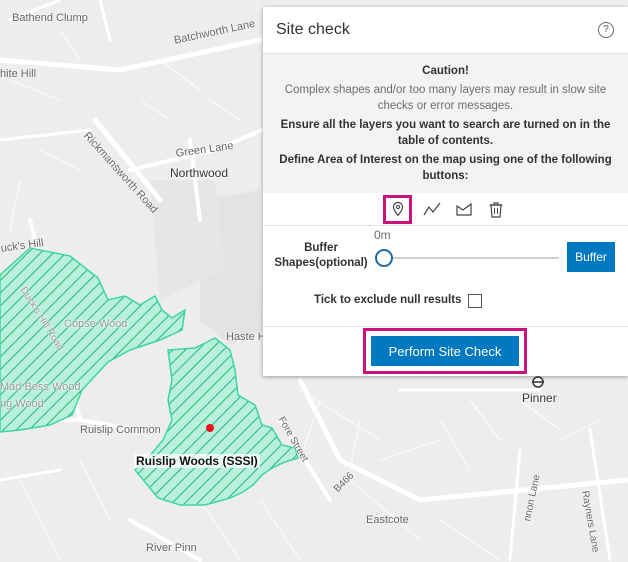 This screenshot has height=562, width=628. What do you see at coordinates (313, 29) in the screenshot?
I see `panel-title: Site check` at bounding box center [313, 29].